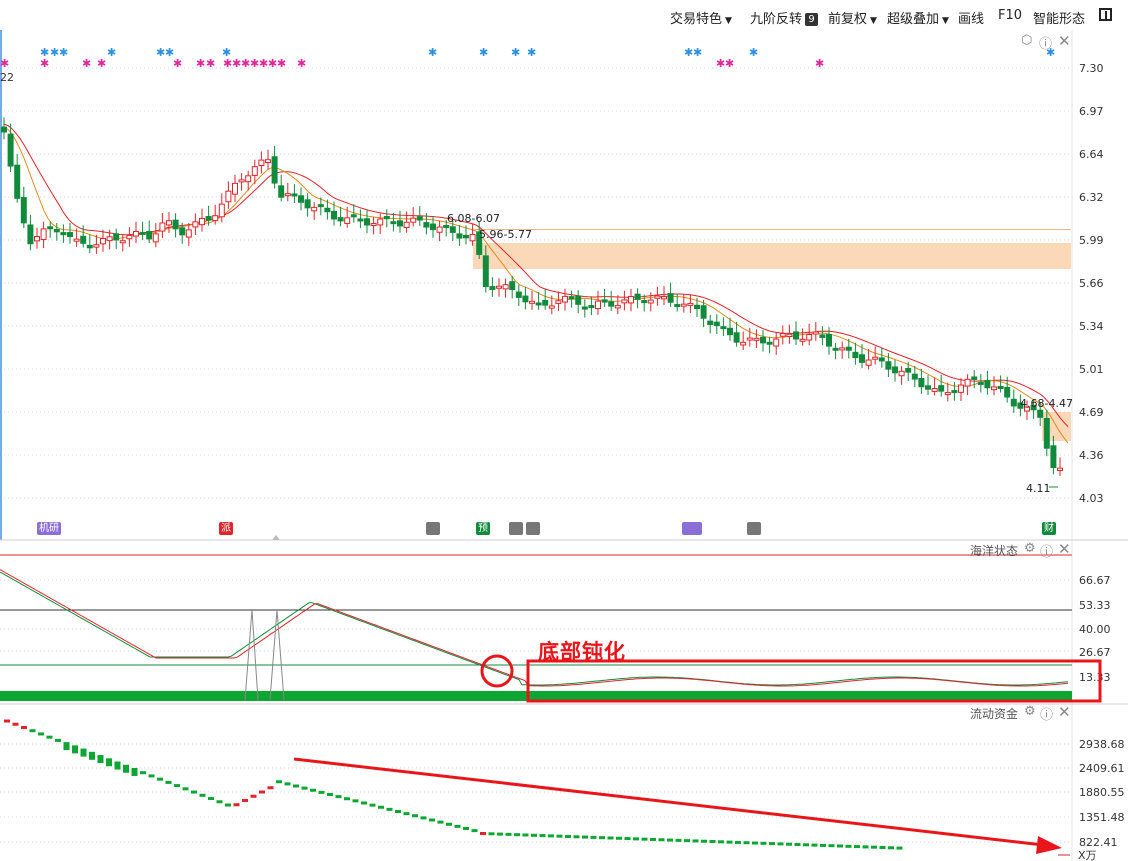 The height and width of the screenshot is (861, 1128). I want to click on resistance-zone, so click(772, 256).